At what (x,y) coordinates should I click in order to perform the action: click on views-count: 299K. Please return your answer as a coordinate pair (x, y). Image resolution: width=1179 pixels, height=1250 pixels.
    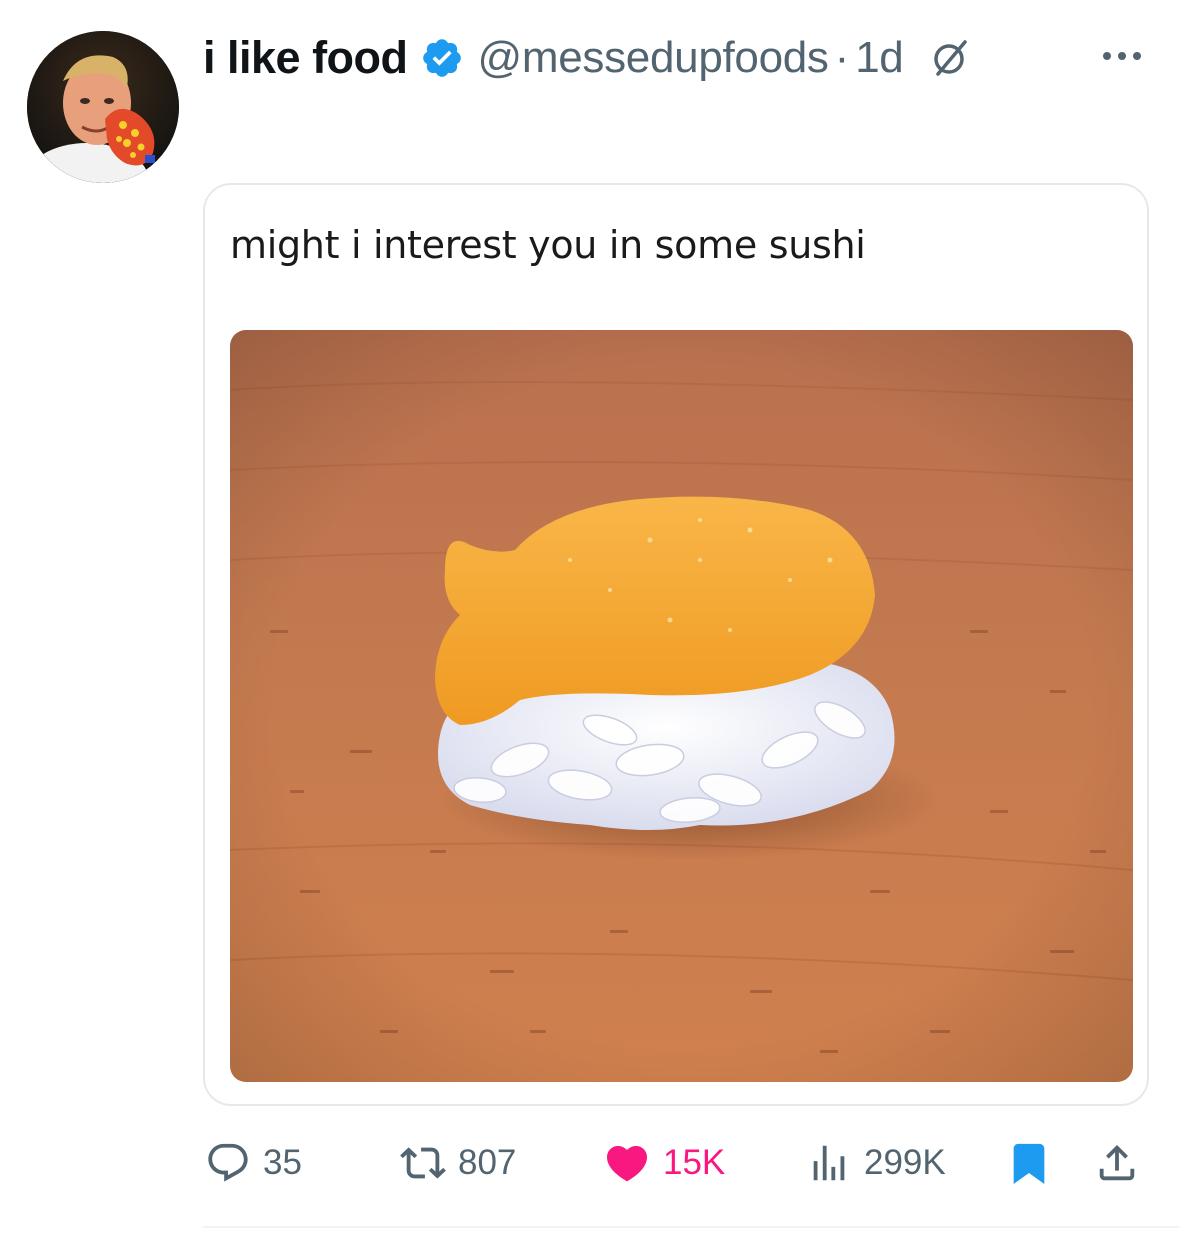
    Looking at the image, I should click on (905, 1162).